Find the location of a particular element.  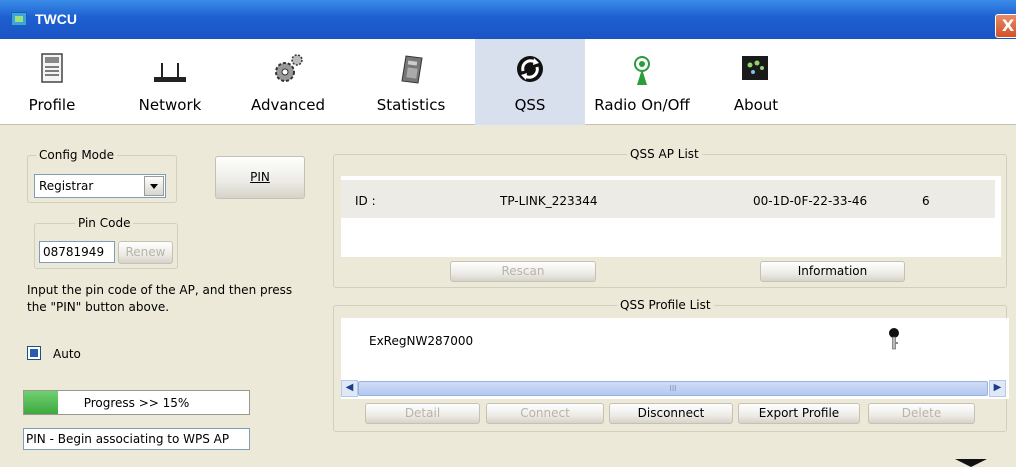

instruction-line-2: the "PIN" button above. is located at coordinates (98, 307).